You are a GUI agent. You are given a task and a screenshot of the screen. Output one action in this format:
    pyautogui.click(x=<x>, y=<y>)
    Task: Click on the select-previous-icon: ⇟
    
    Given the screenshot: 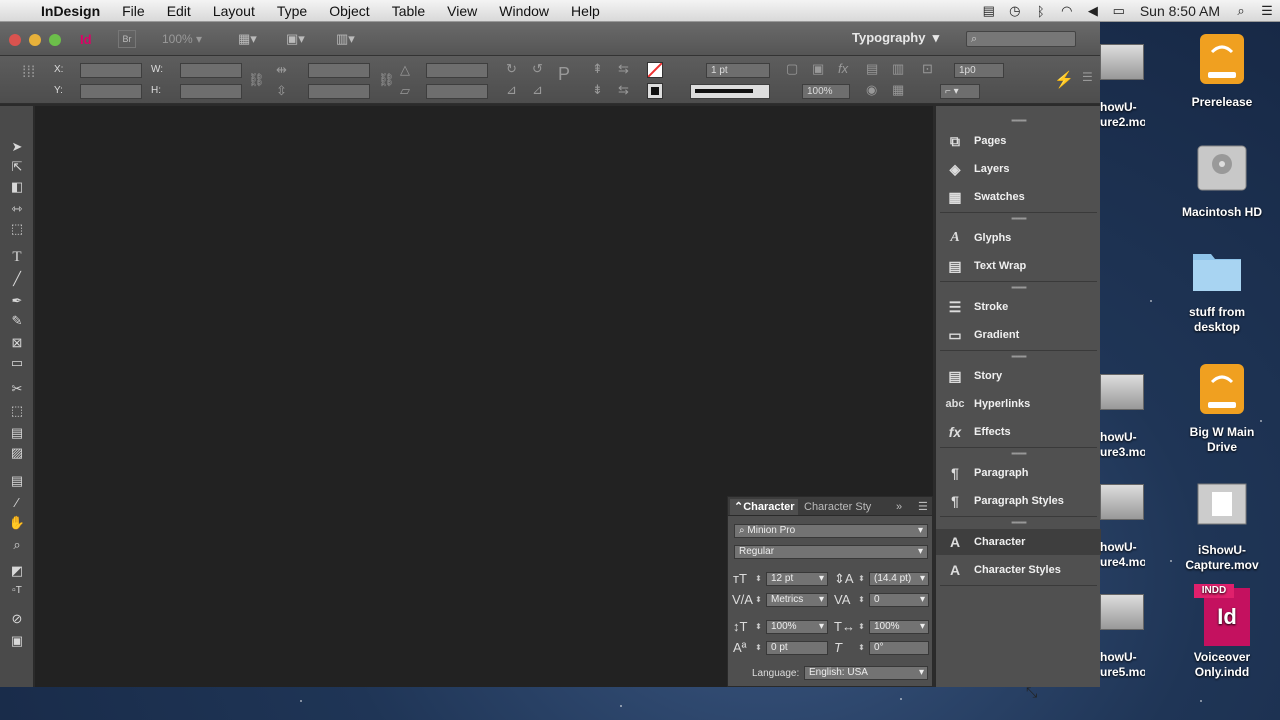 What is the action you would take?
    pyautogui.click(x=597, y=90)
    